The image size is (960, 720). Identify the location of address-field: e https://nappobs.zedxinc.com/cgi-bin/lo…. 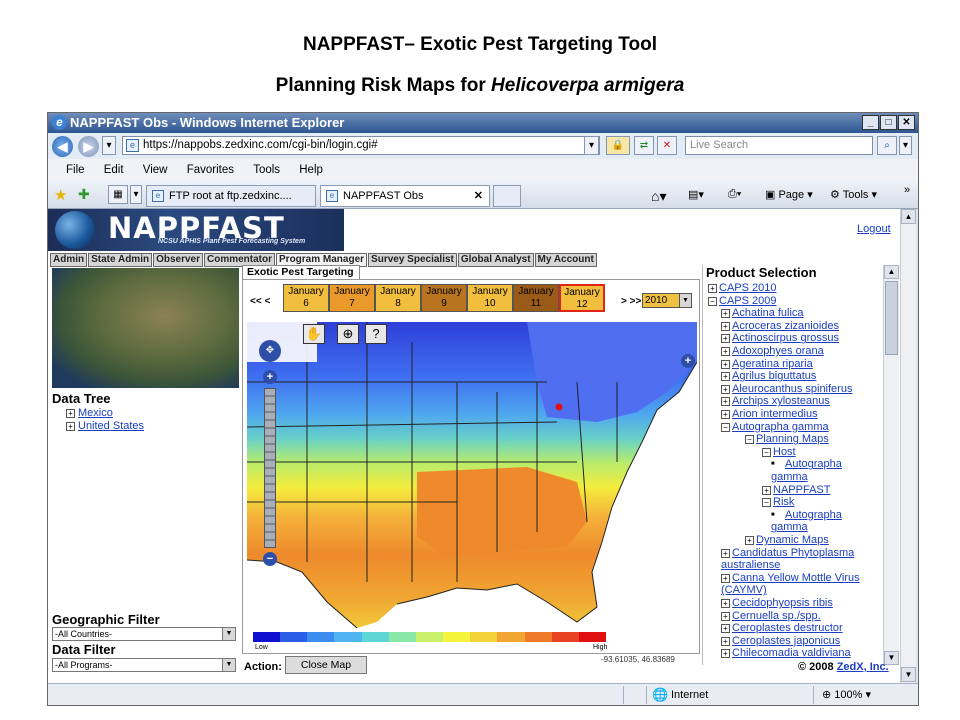
(361, 145).